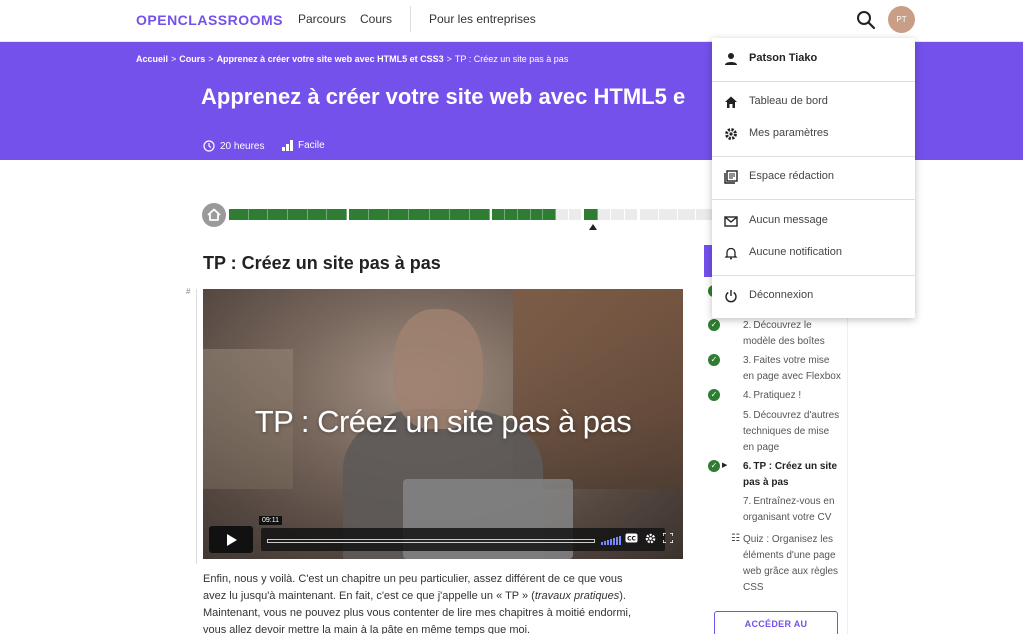 This screenshot has width=1023, height=634. What do you see at coordinates (431, 541) in the screenshot?
I see `seek-track` at bounding box center [431, 541].